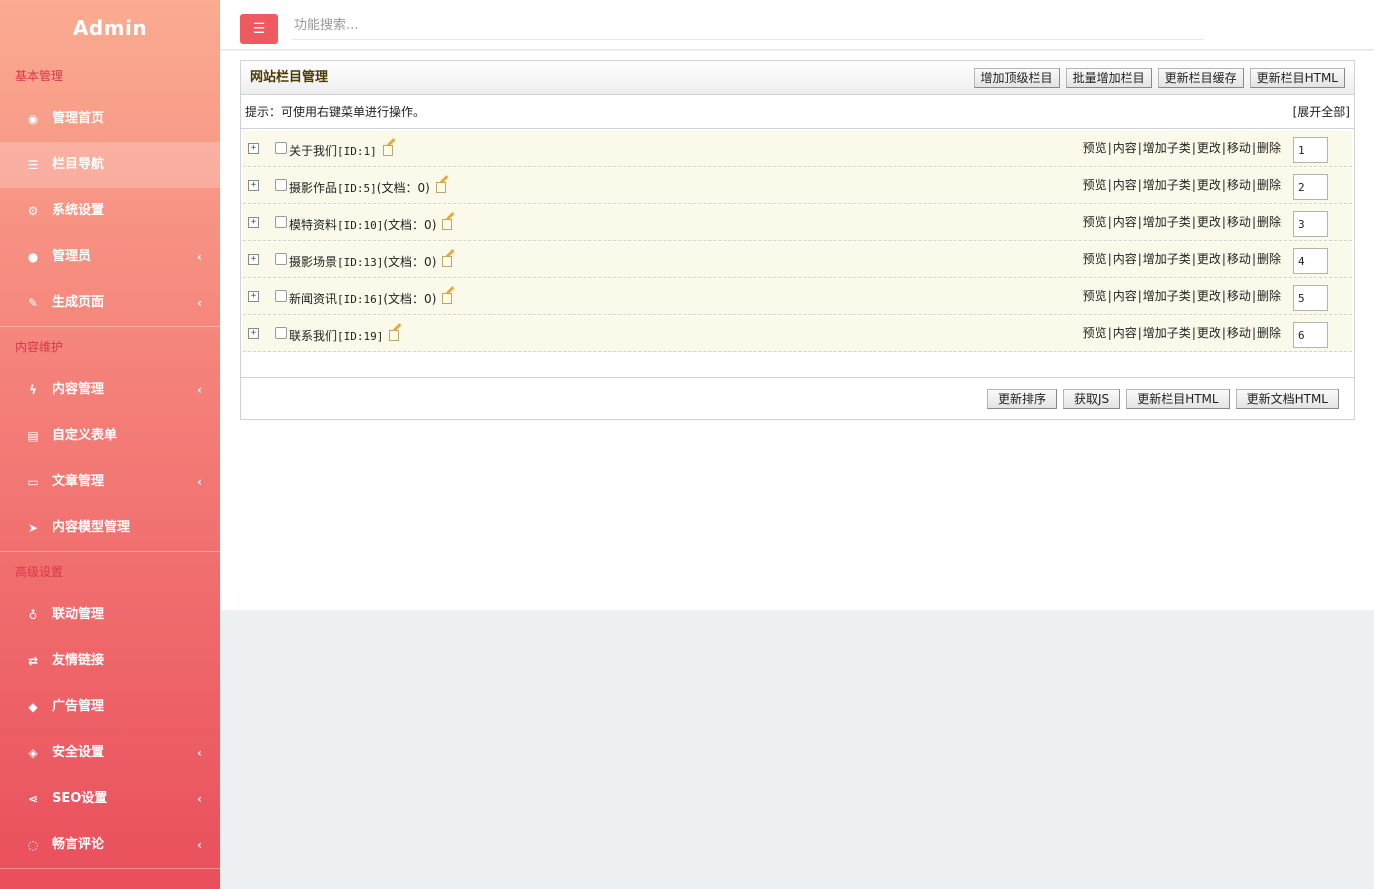 Image resolution: width=1374 pixels, height=889 pixels. Describe the element at coordinates (1108, 78) in the screenshot. I see `header-action-button: 批量增加栏目` at that location.